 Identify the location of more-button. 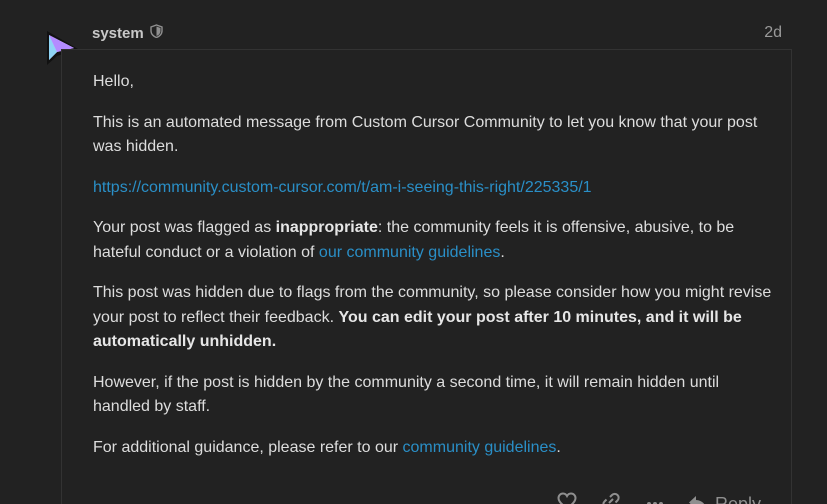
(655, 495).